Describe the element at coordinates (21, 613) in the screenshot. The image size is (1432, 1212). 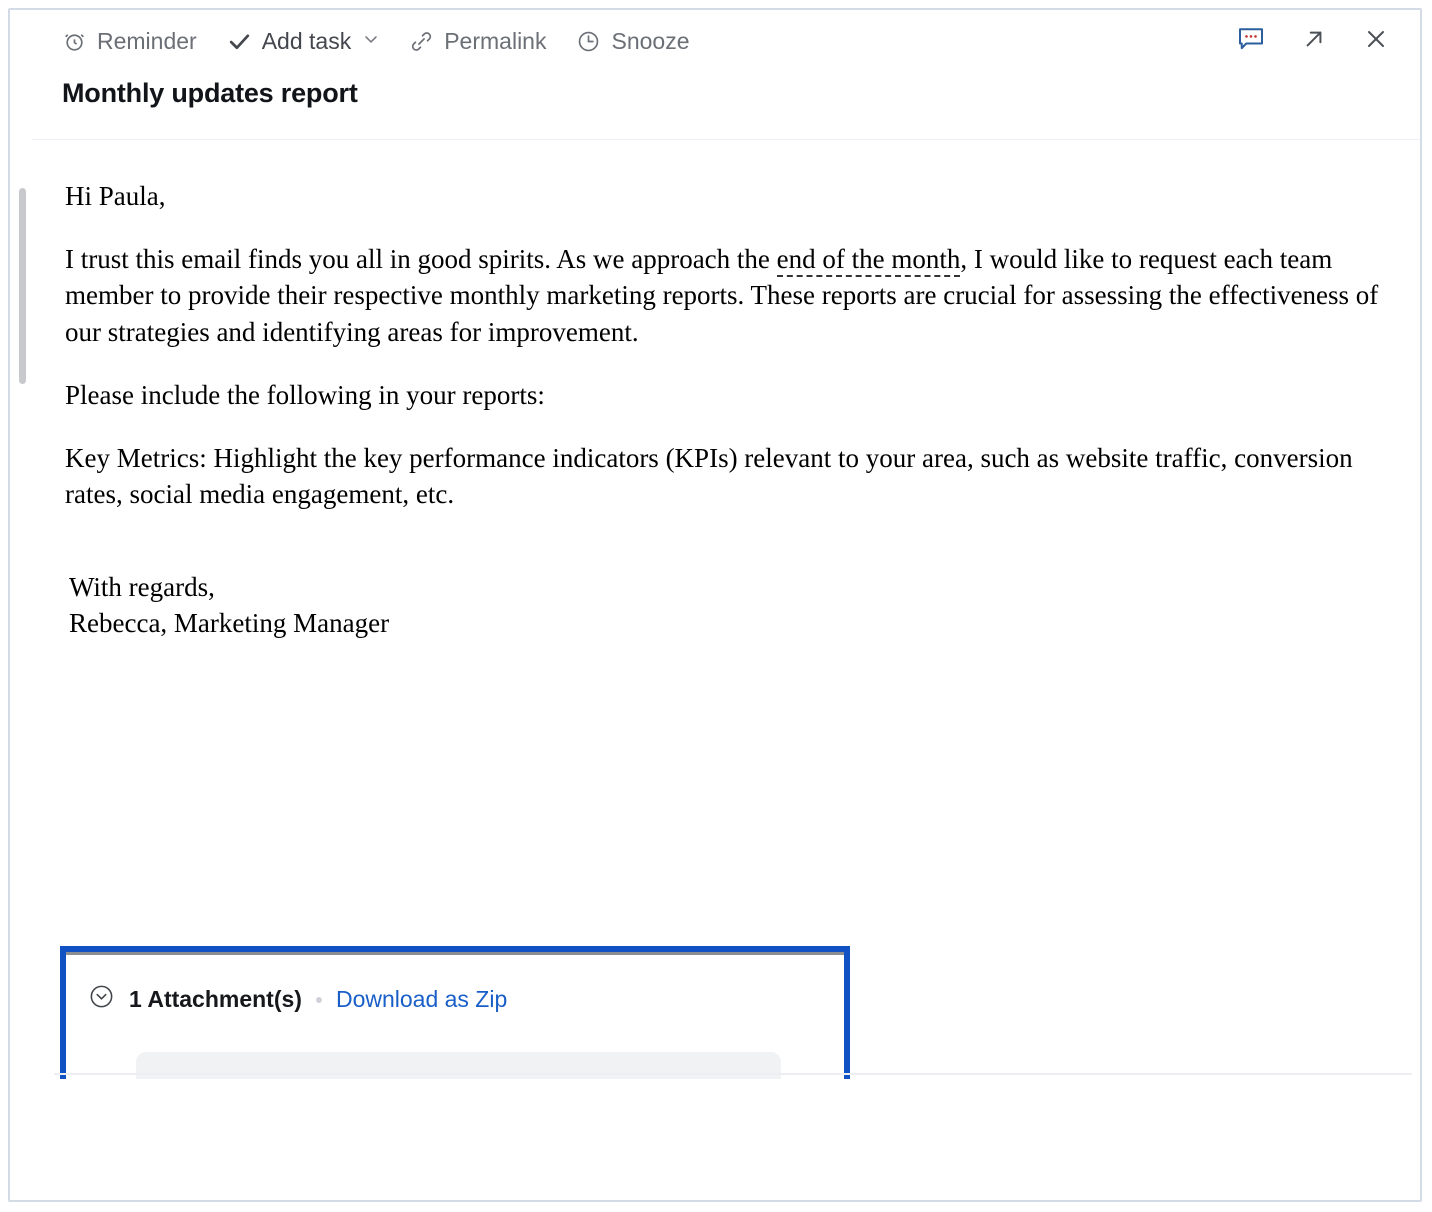
I see `vertical-scrollbar` at that location.